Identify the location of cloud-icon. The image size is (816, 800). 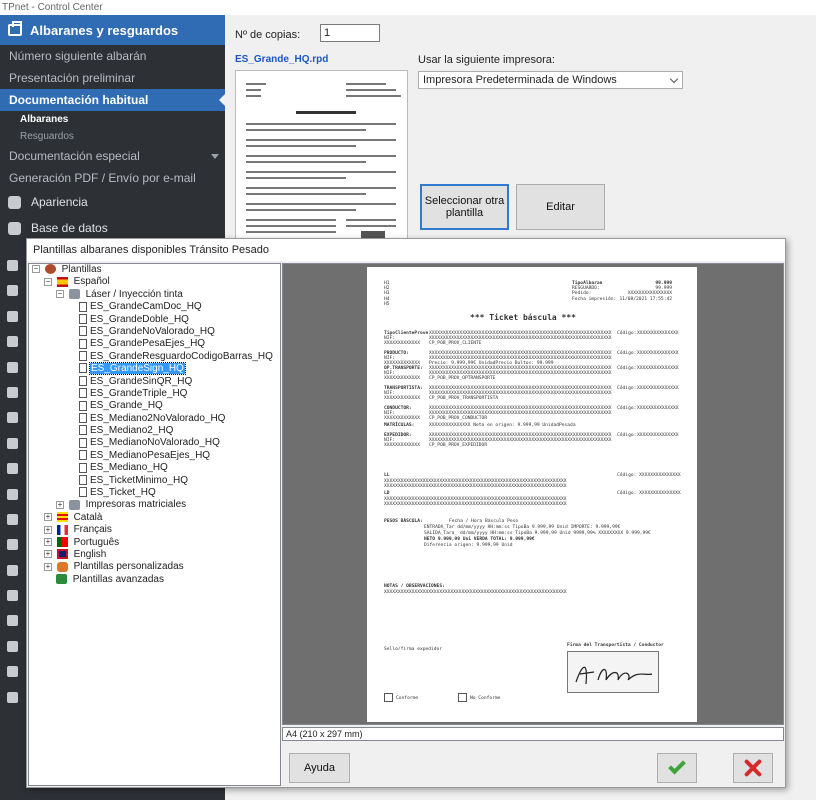
(12, 367).